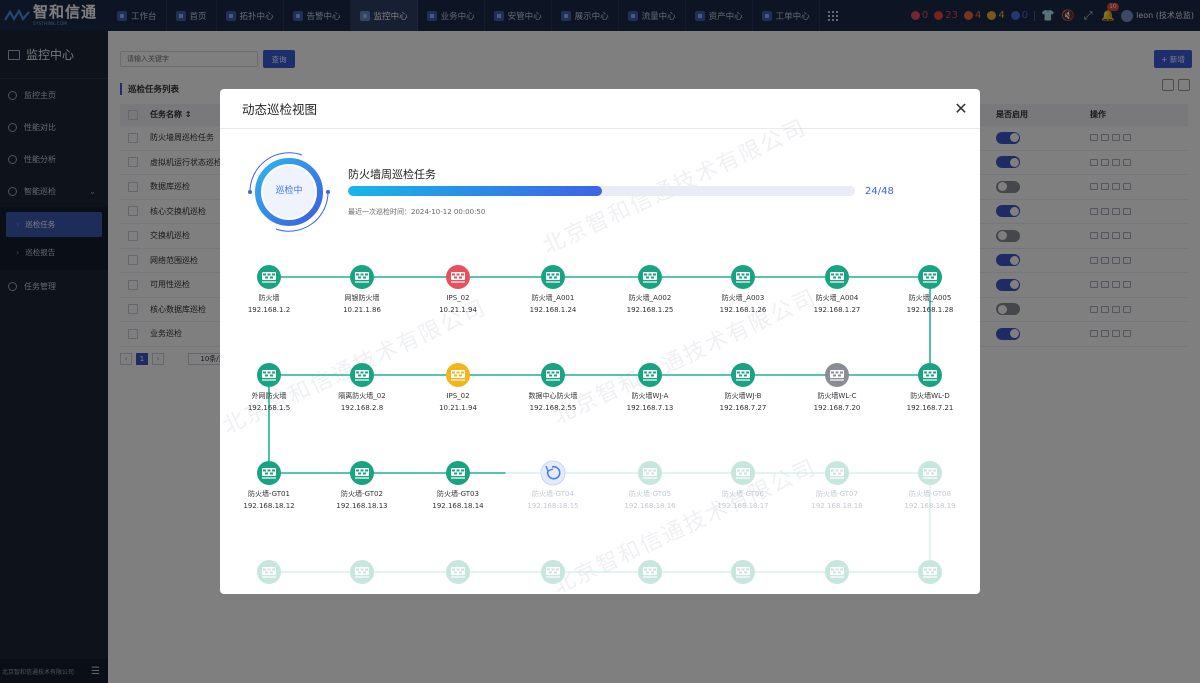 The width and height of the screenshot is (1200, 683). What do you see at coordinates (930, 396) in the screenshot?
I see `device-name: 防火墙WL-D` at bounding box center [930, 396].